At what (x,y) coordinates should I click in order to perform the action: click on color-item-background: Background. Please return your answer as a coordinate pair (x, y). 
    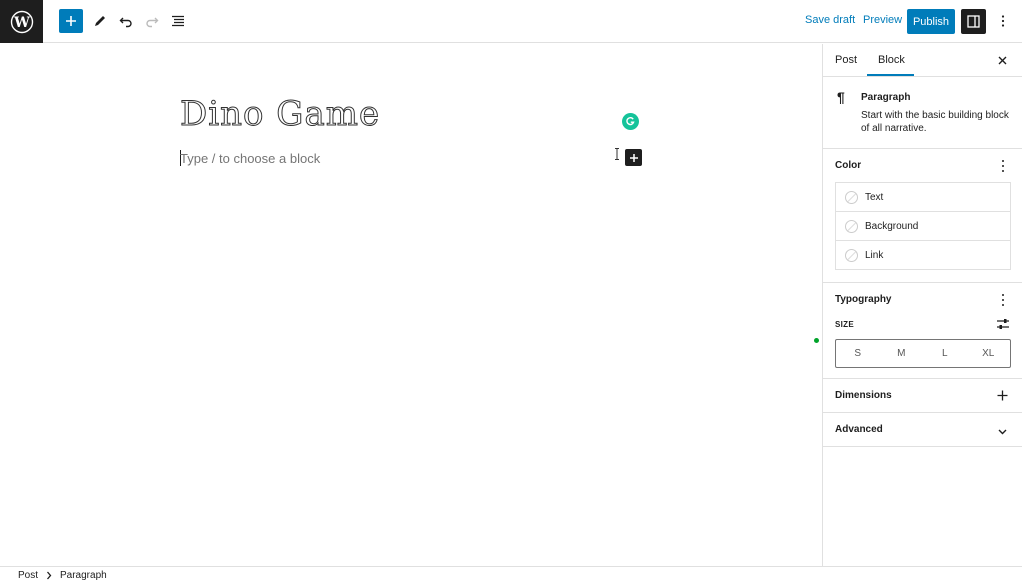
    Looking at the image, I should click on (923, 226).